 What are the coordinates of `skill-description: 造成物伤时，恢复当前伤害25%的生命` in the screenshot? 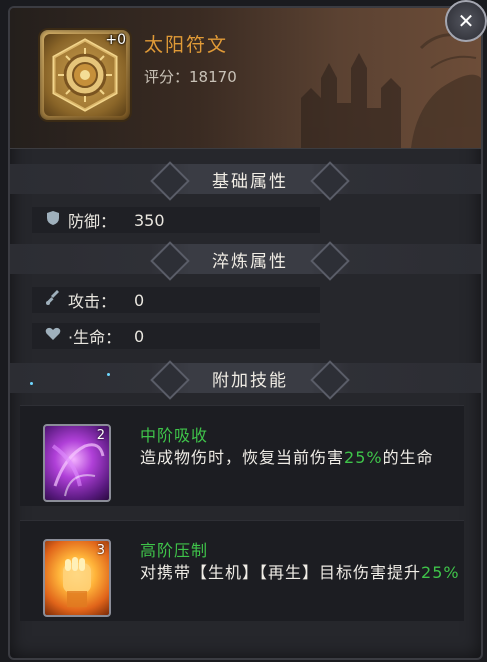 It's located at (300, 458).